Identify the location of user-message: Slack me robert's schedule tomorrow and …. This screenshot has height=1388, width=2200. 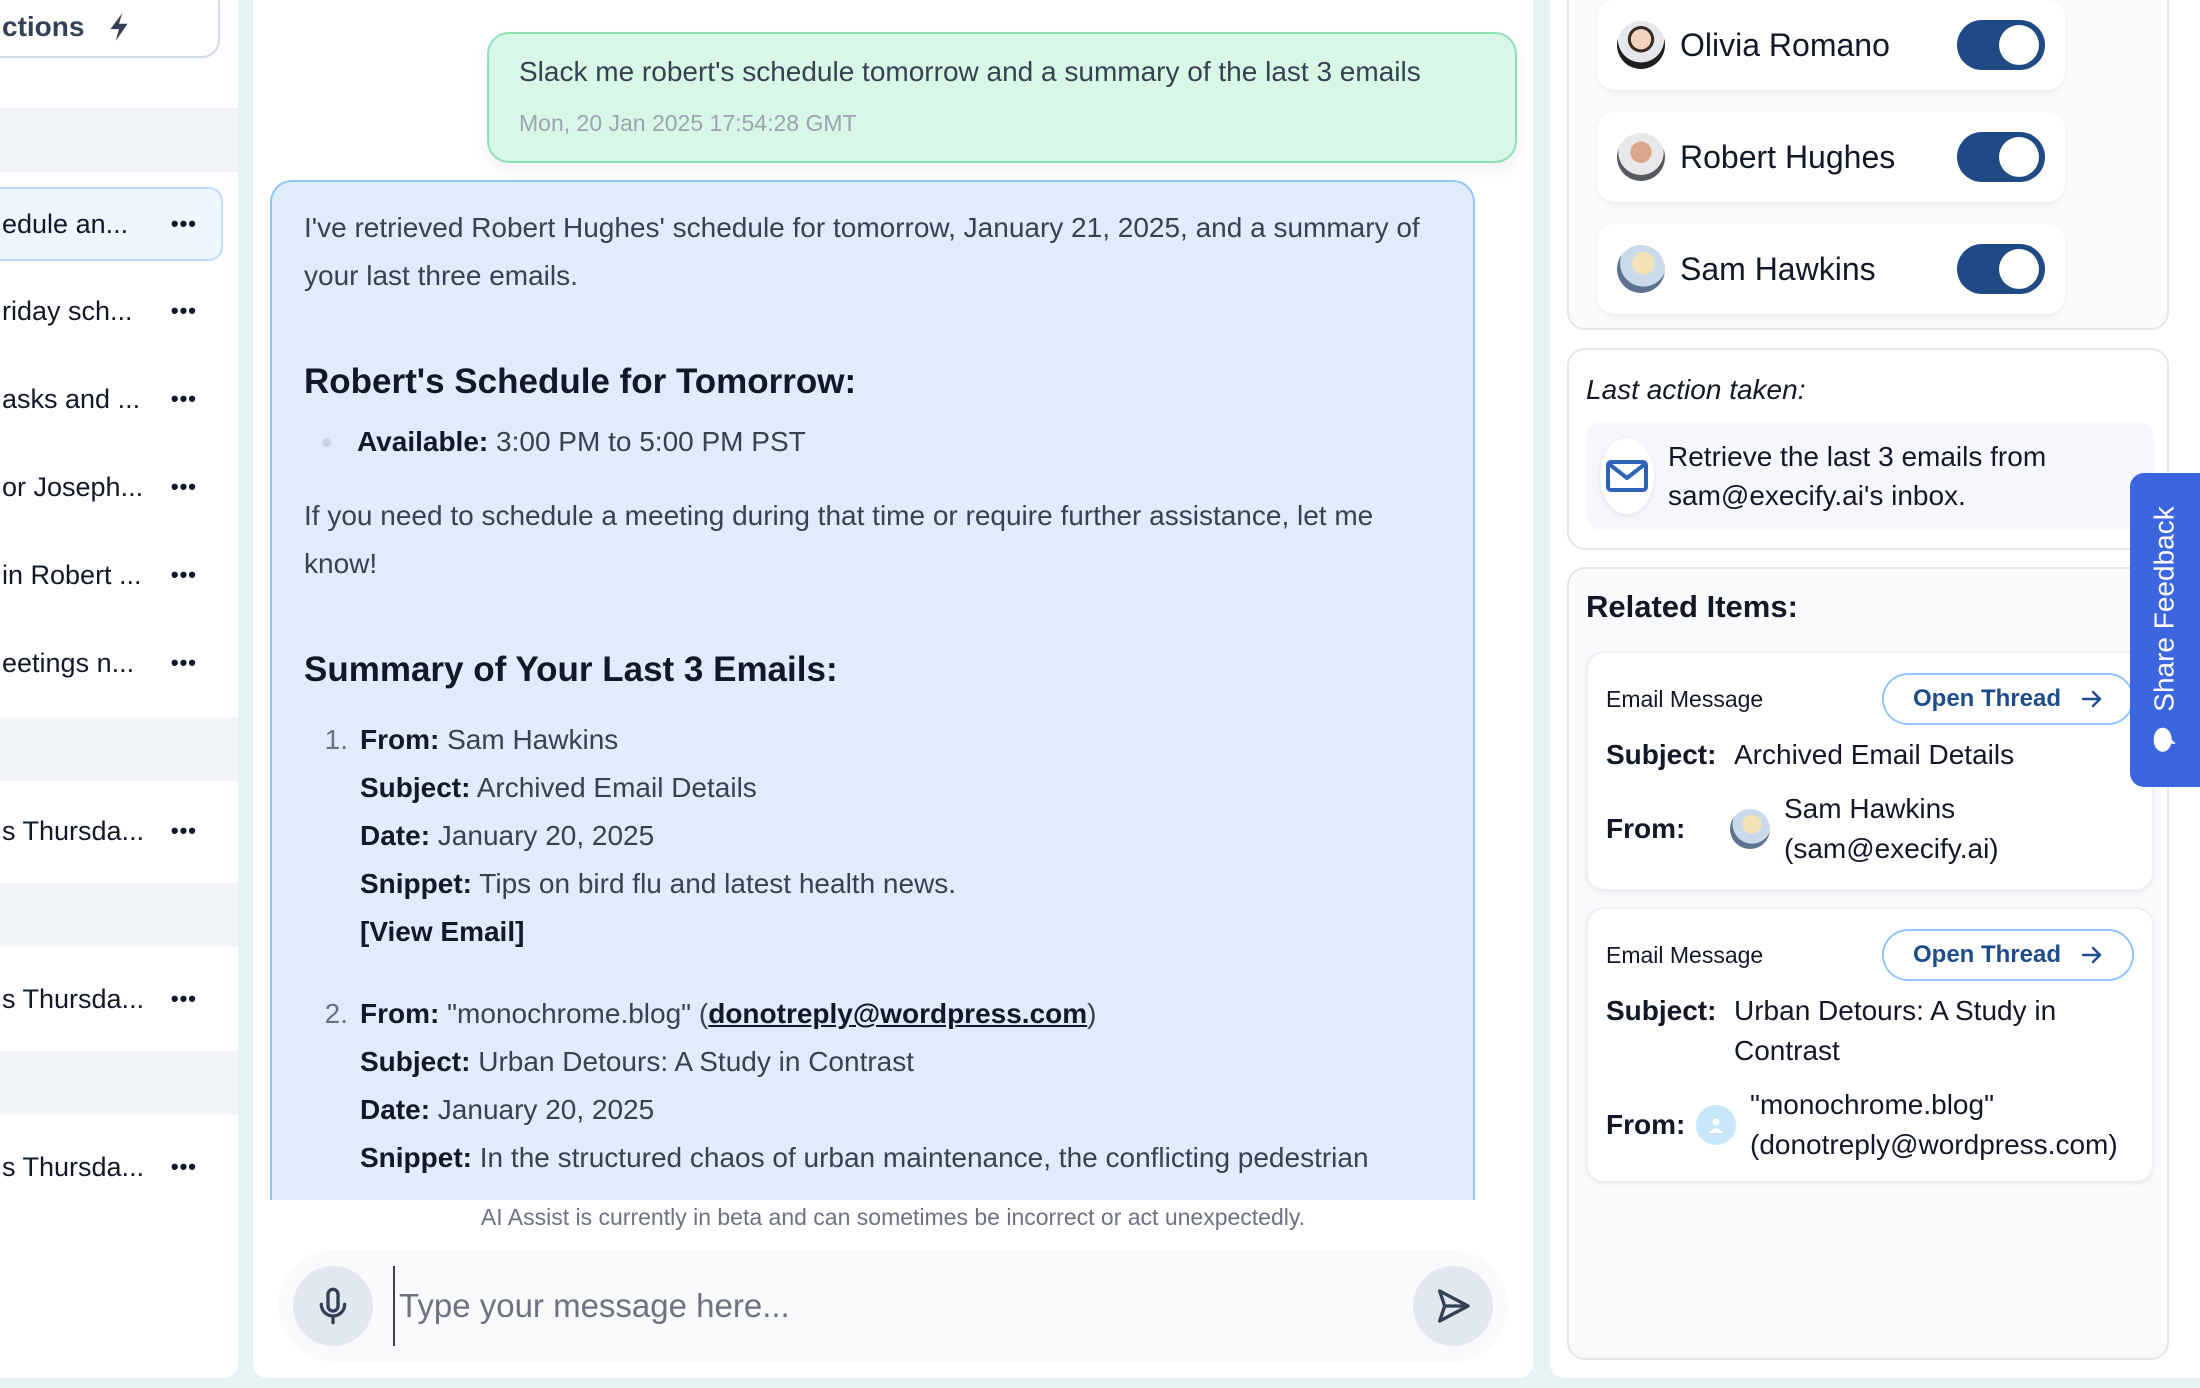
(1002, 97).